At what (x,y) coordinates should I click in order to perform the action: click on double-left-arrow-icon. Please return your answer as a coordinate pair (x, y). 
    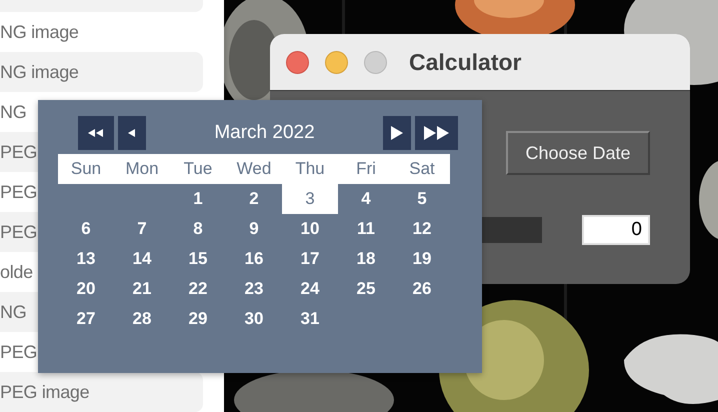
    Looking at the image, I should click on (96, 133).